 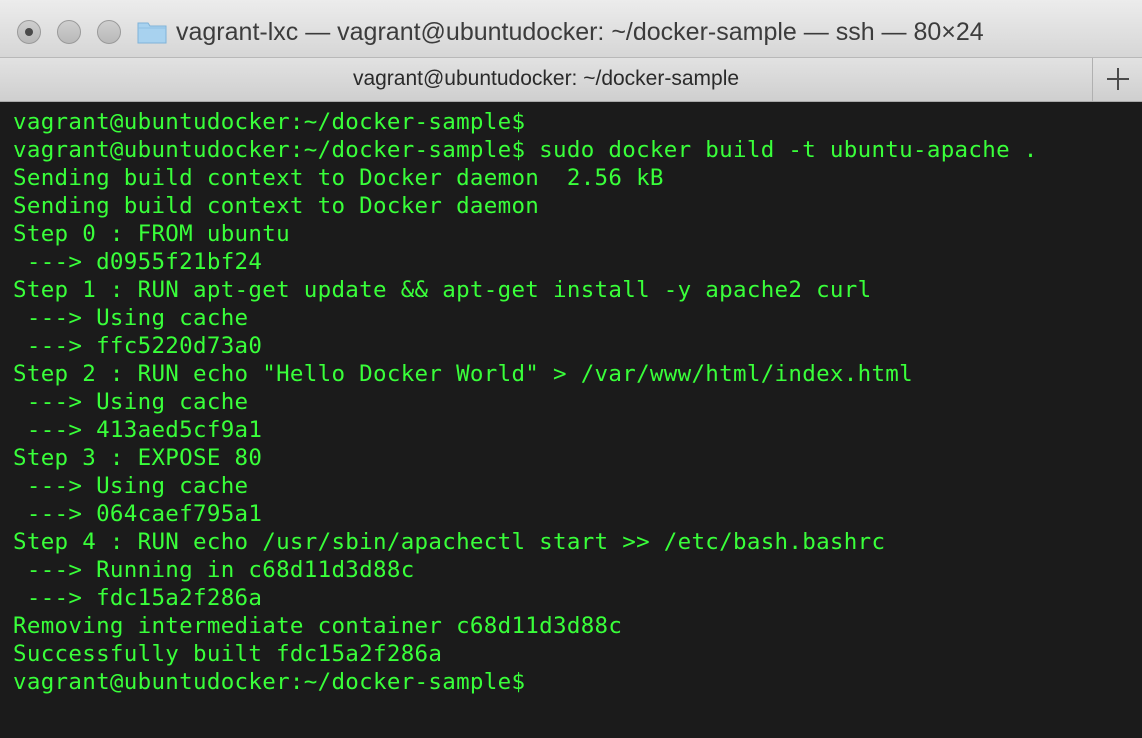 What do you see at coordinates (546, 79) in the screenshot?
I see `tab-ssh-session: vagrant@ubuntudocker: ~/docker-sample` at bounding box center [546, 79].